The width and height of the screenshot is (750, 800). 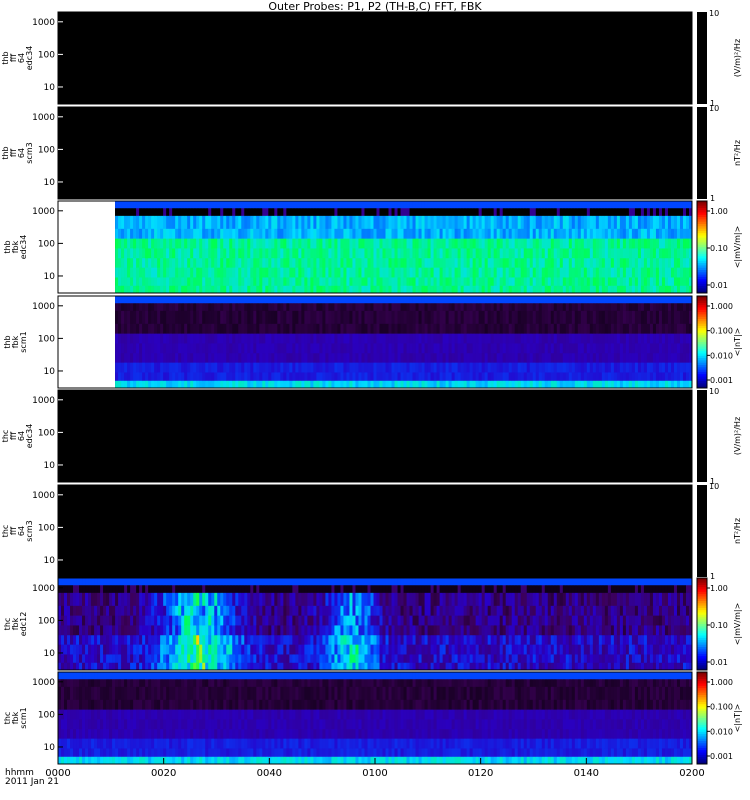 I want to click on figure-title: Outer Probes: P1, P2 (TH-B,C) FFT, FBK, so click(x=375, y=6).